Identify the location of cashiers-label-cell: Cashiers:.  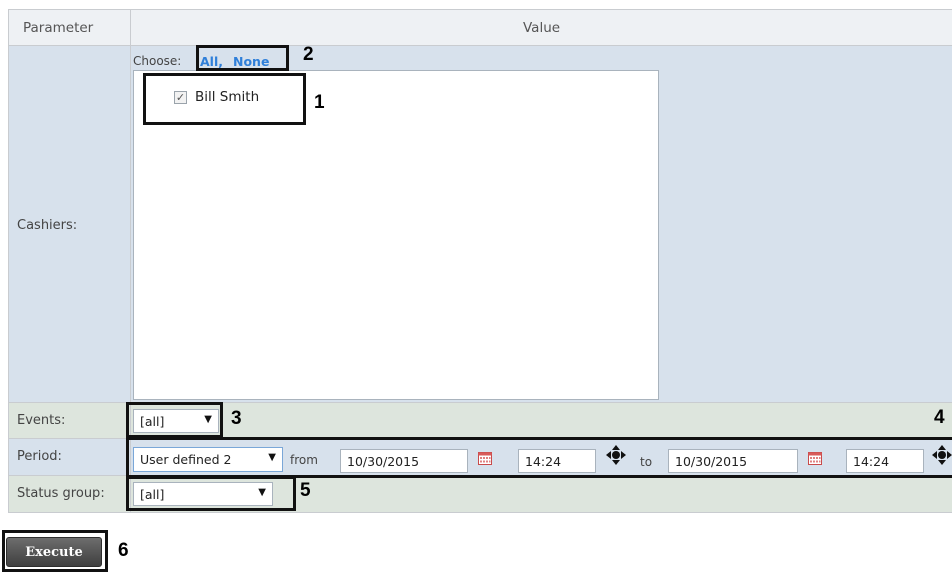
(69, 224).